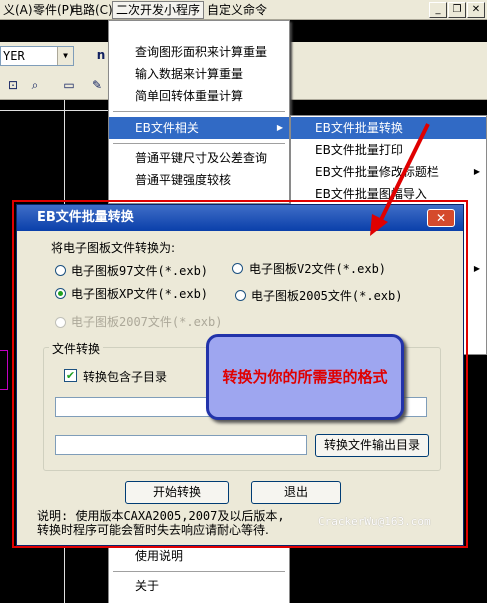  I want to click on convert-to-label: 将电子图板文件转换为:, so click(113, 248).